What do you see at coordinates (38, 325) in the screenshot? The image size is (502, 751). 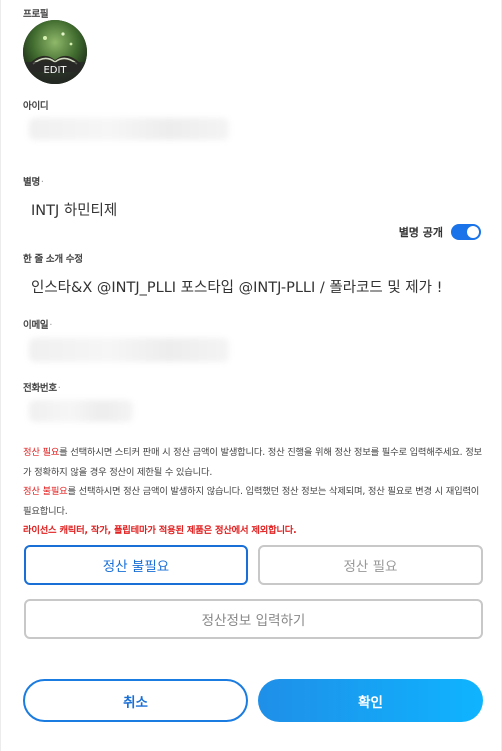 I see `email-label: 이메일·` at bounding box center [38, 325].